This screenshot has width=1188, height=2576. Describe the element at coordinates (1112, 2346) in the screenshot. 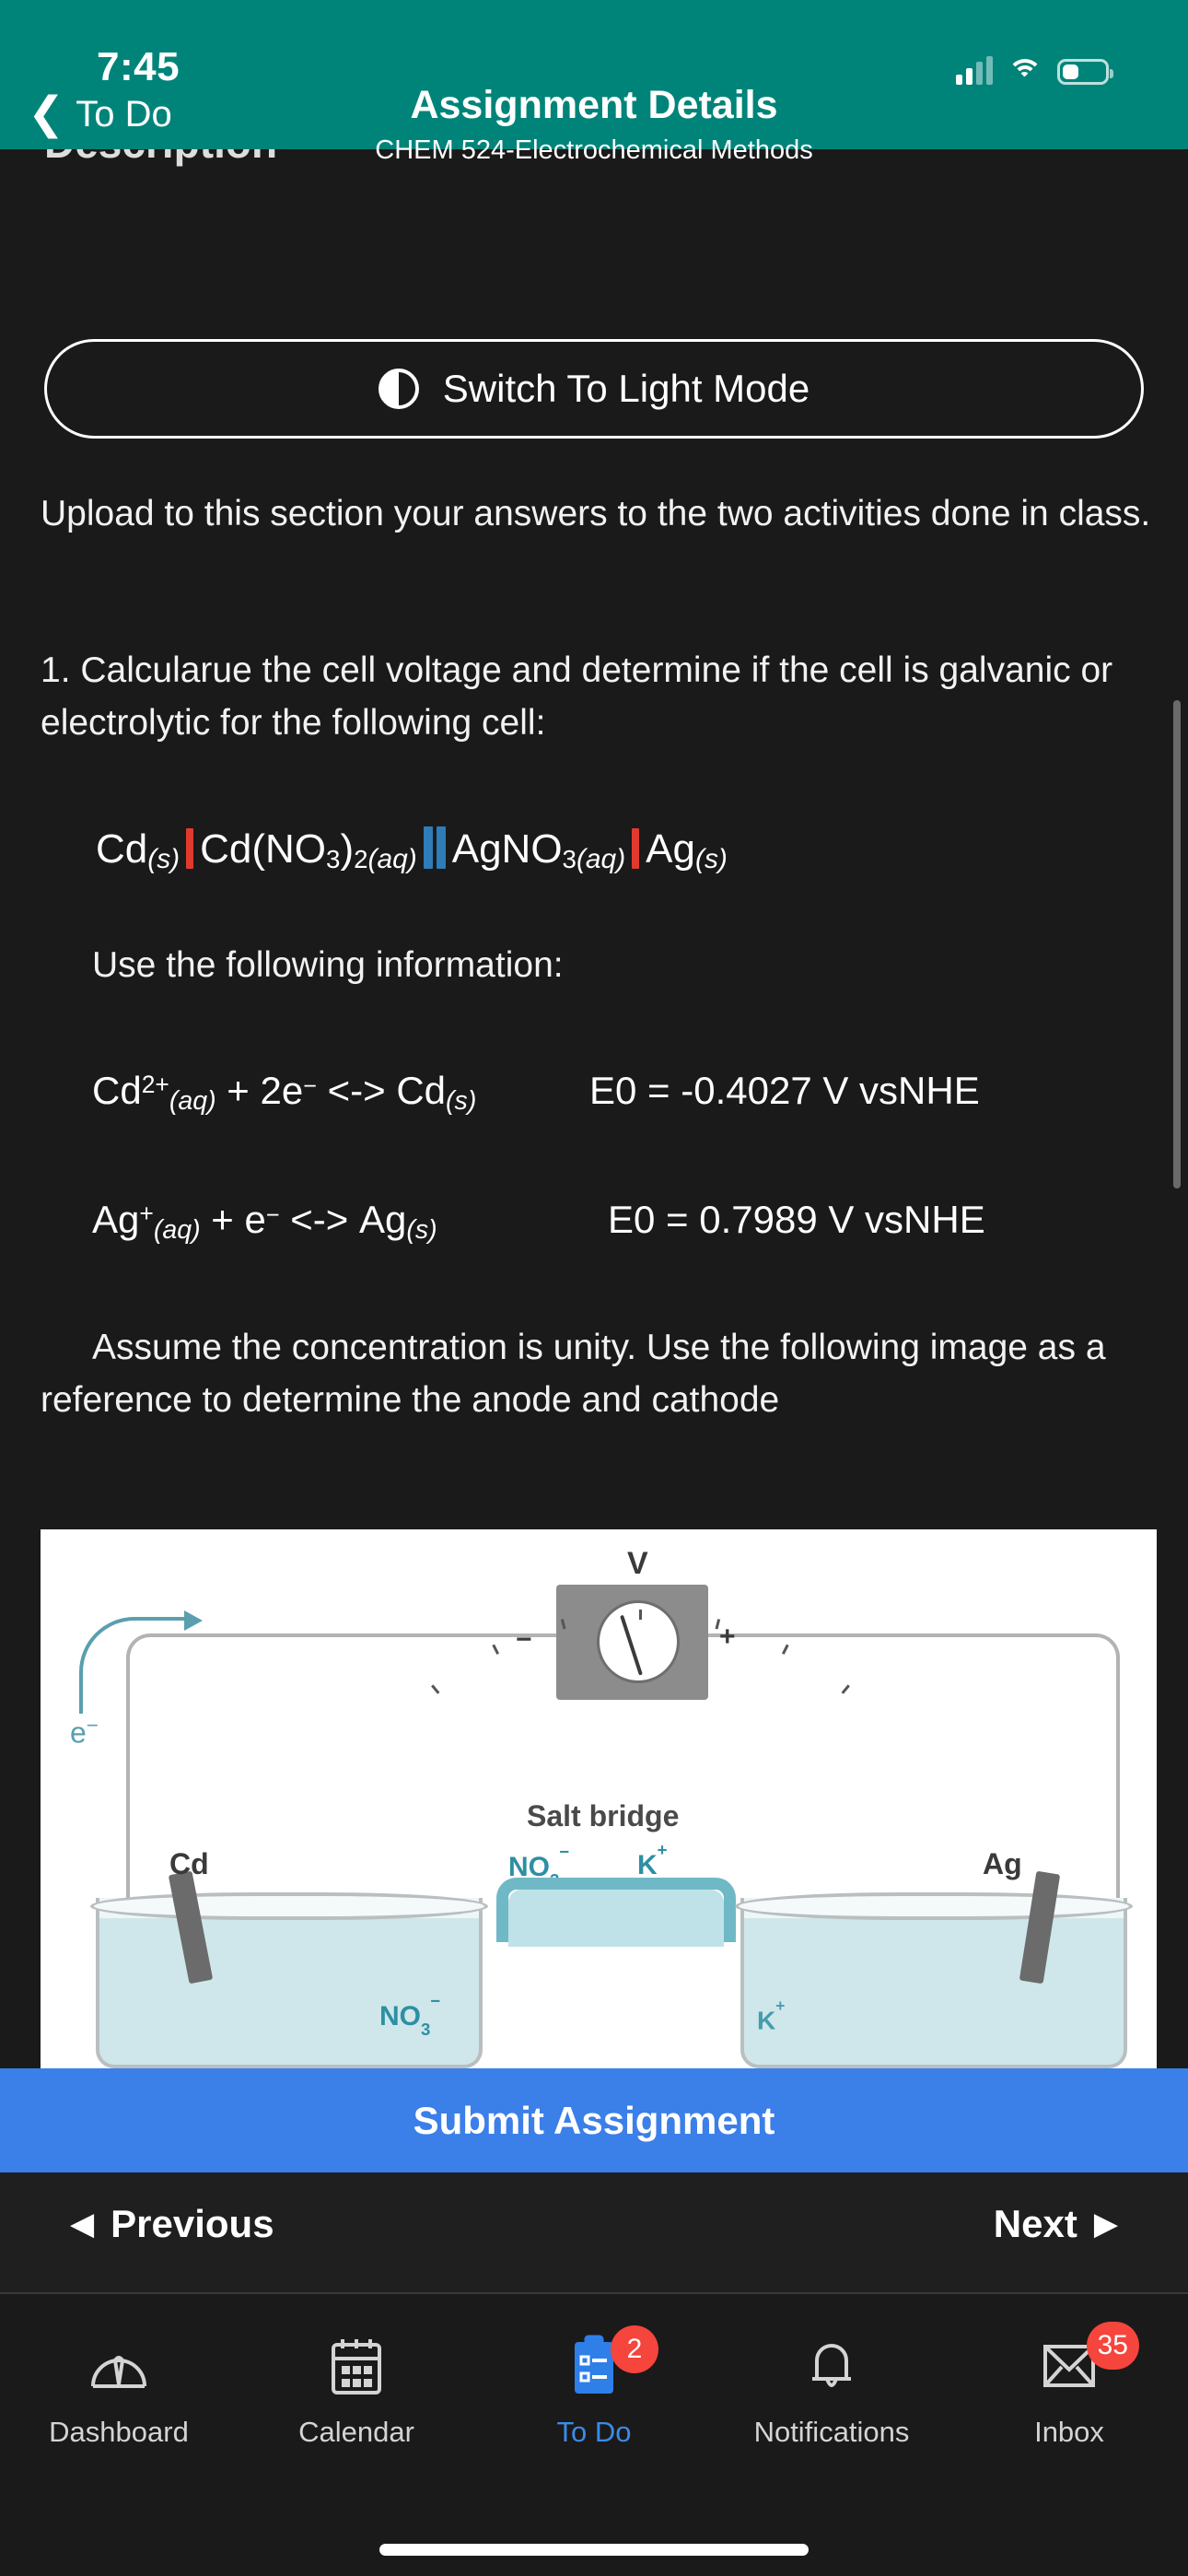

I see `tab-inbox-badge: 35` at that location.